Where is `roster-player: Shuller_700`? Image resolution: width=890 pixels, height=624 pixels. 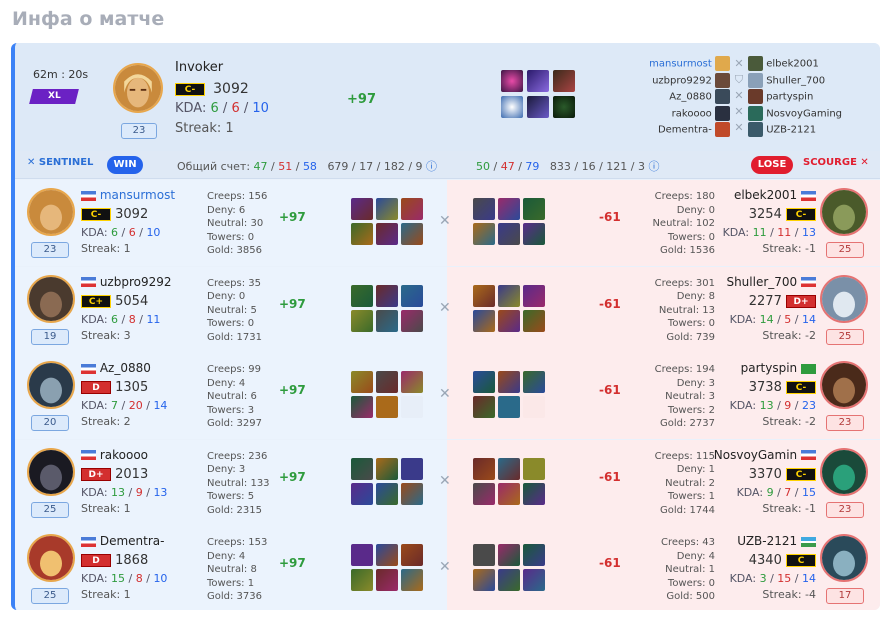 roster-player: Shuller_700 is located at coordinates (810, 81).